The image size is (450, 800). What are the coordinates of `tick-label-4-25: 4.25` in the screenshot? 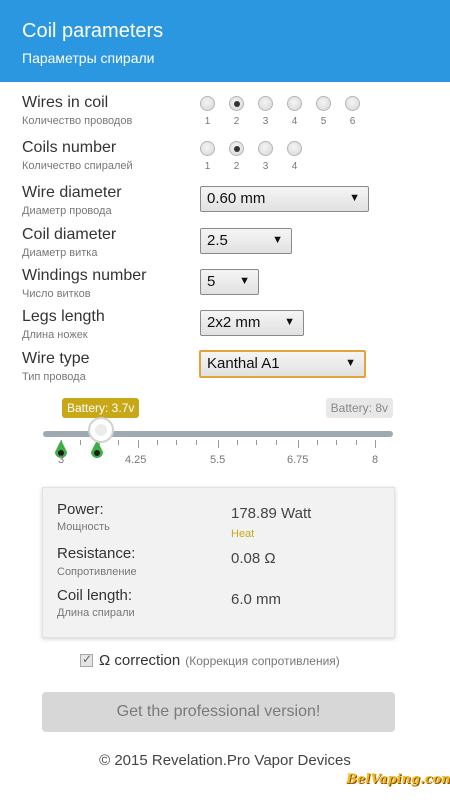 It's located at (136, 460).